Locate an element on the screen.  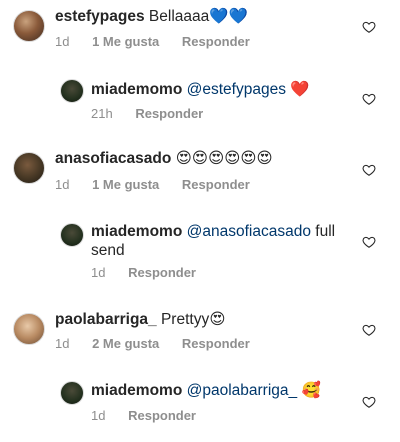
comment-text: anasofiacasado 😍😍😍😍😍😍 is located at coordinates (164, 158).